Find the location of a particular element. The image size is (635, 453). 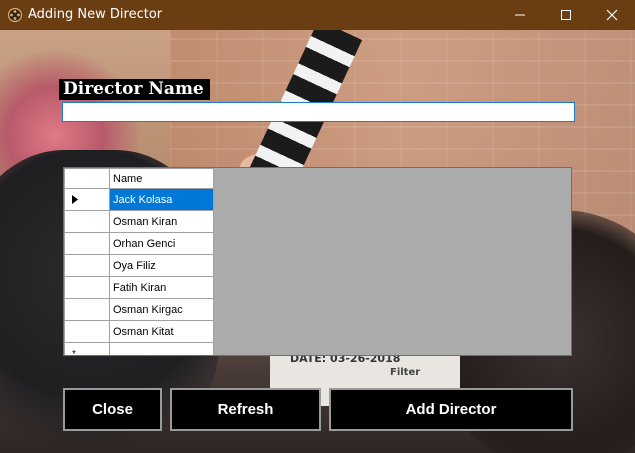

close-window-button is located at coordinates (612, 15).